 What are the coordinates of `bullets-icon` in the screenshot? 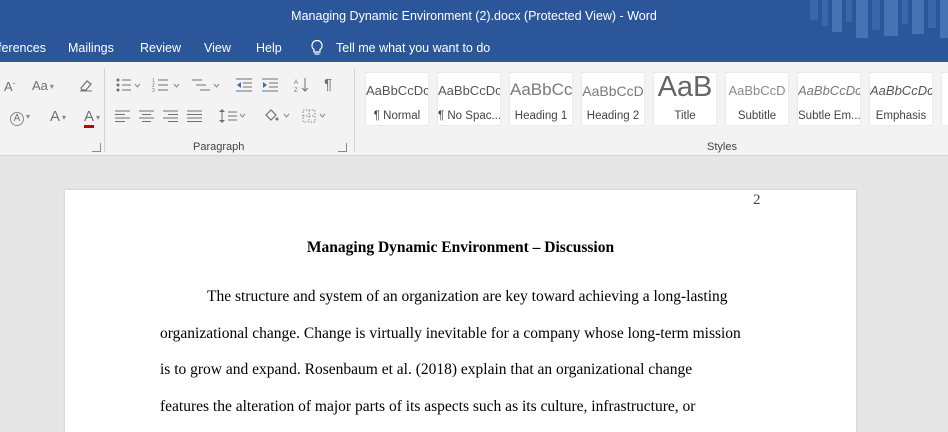 It's located at (128, 85).